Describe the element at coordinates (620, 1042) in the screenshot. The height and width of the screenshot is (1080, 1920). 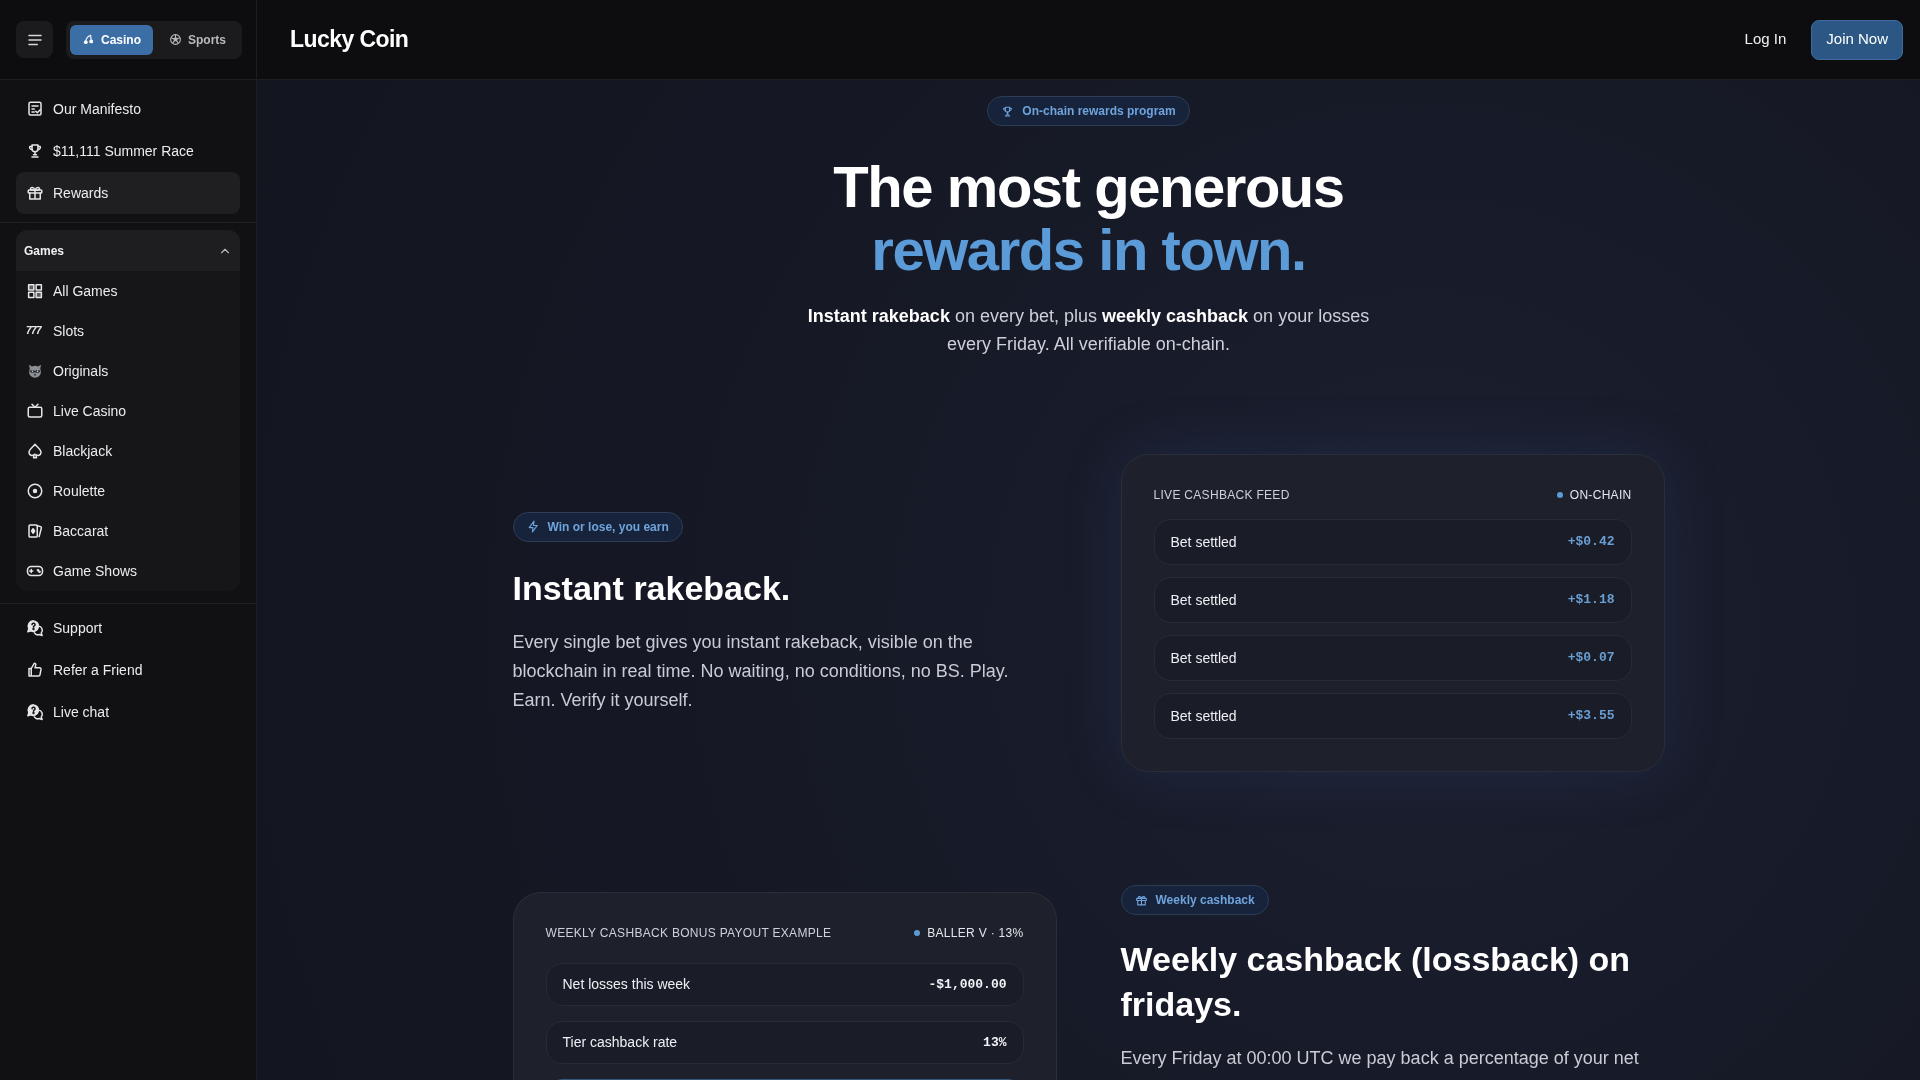
I see `row-label: Tier cashback rate` at that location.